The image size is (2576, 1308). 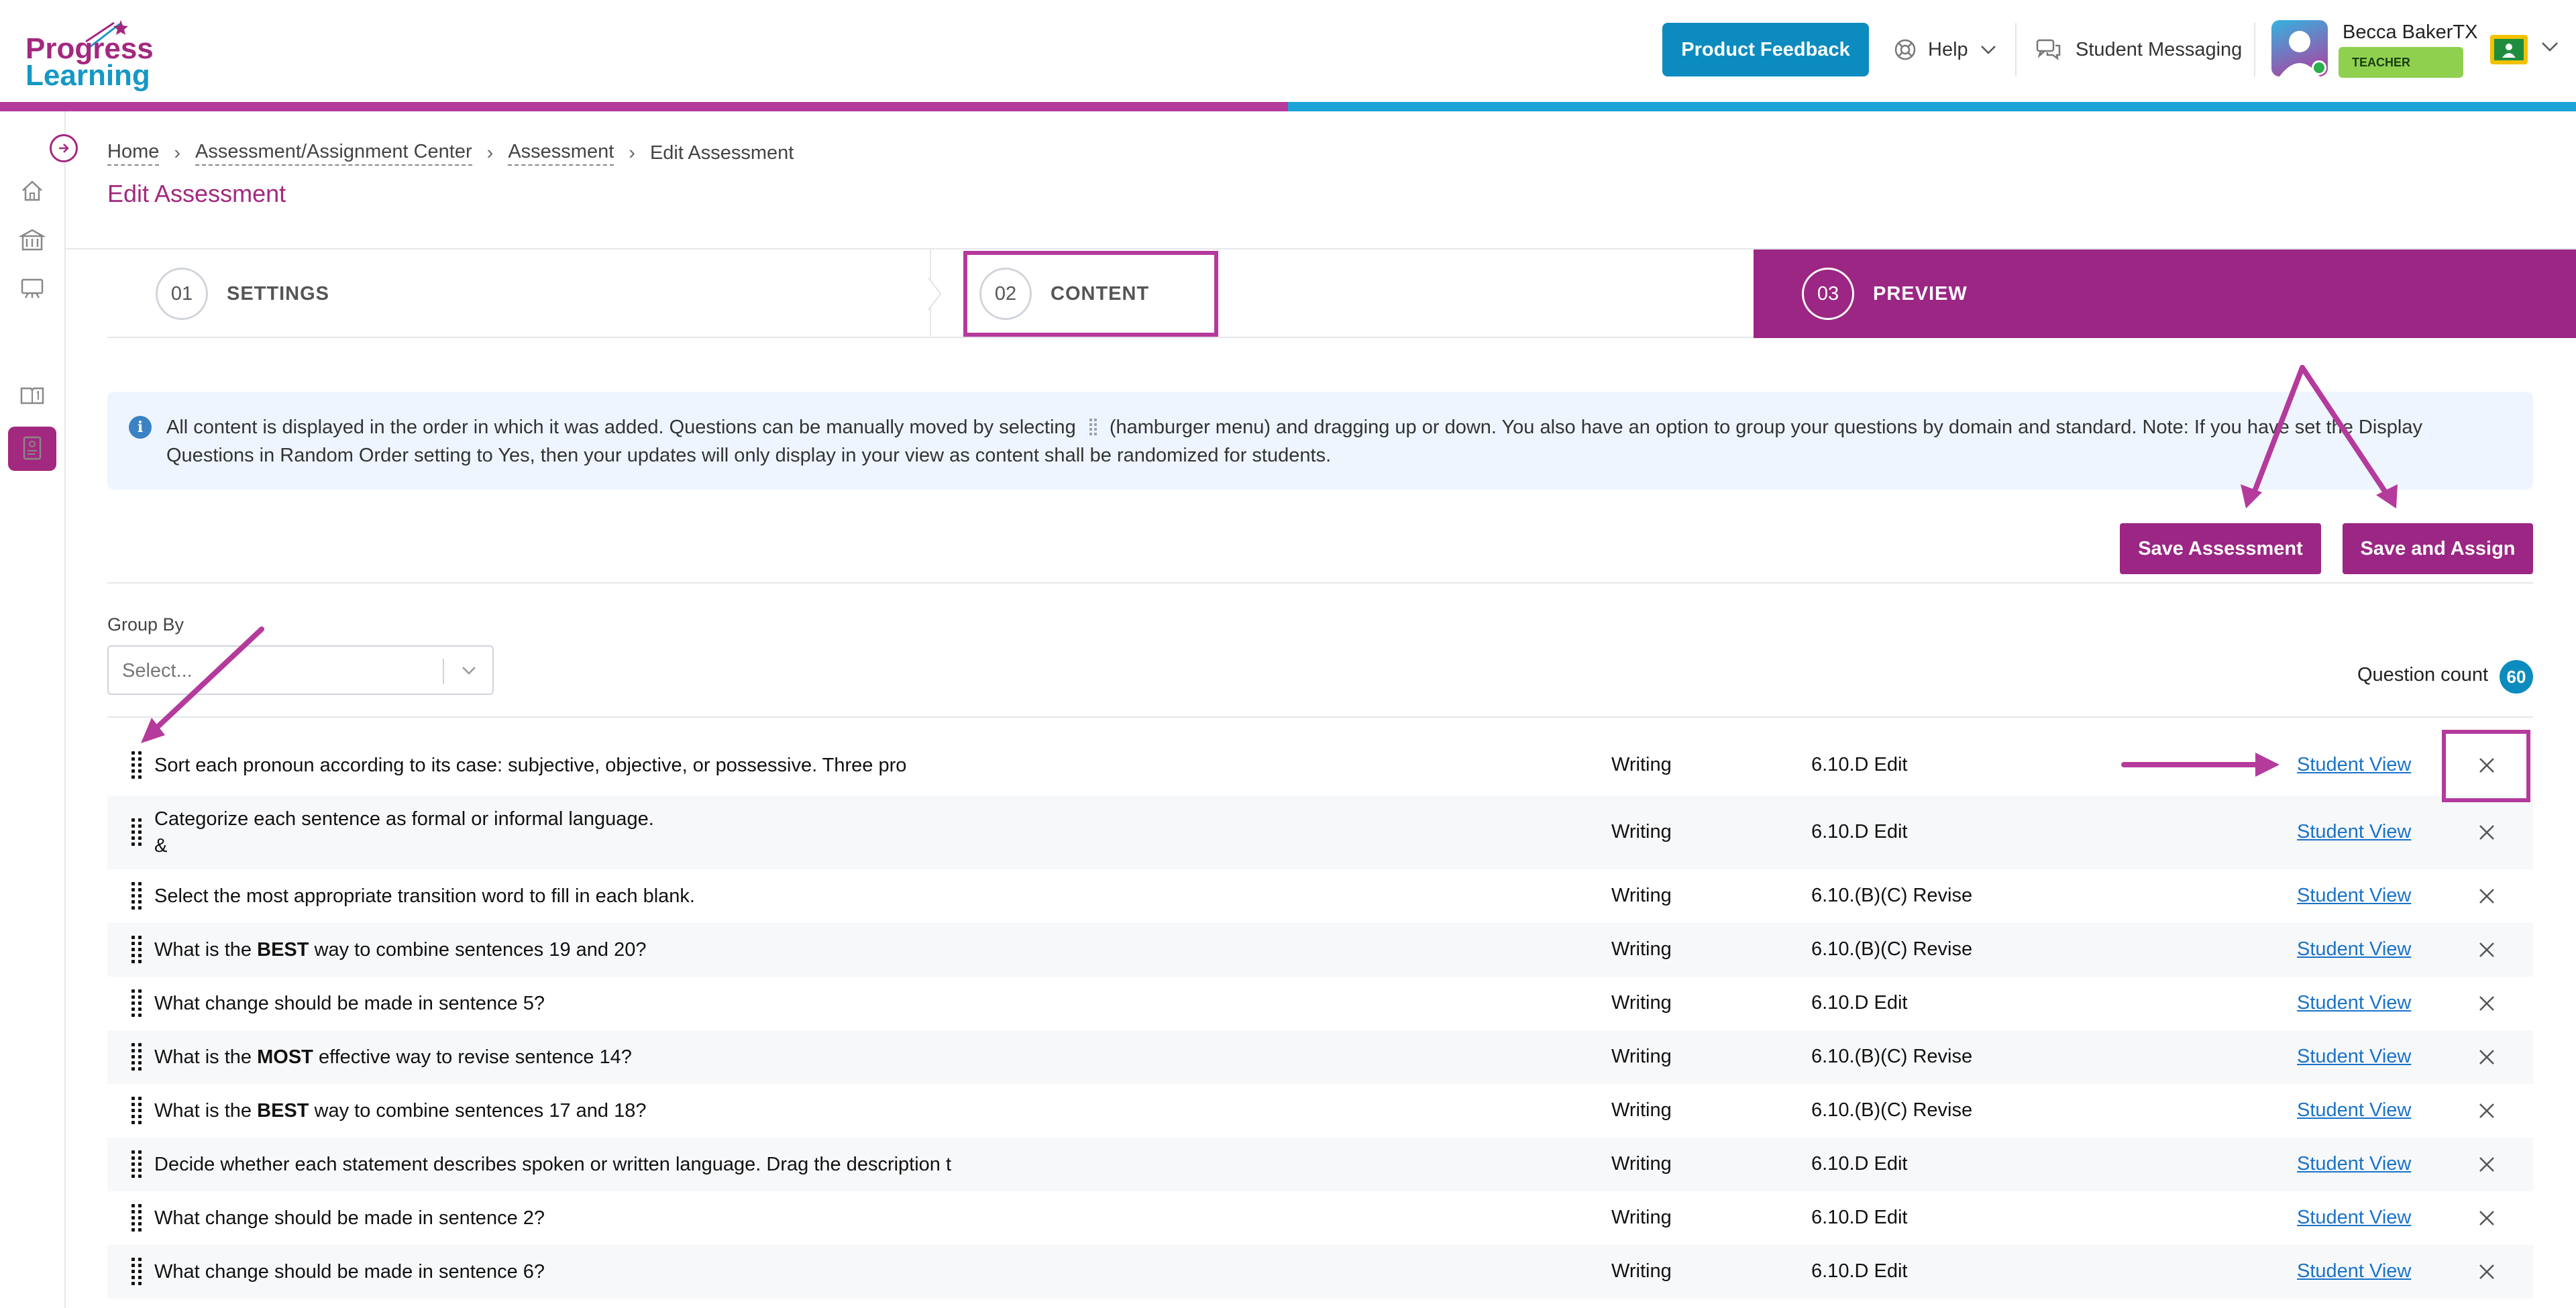 I want to click on step-number: 03, so click(x=1828, y=294).